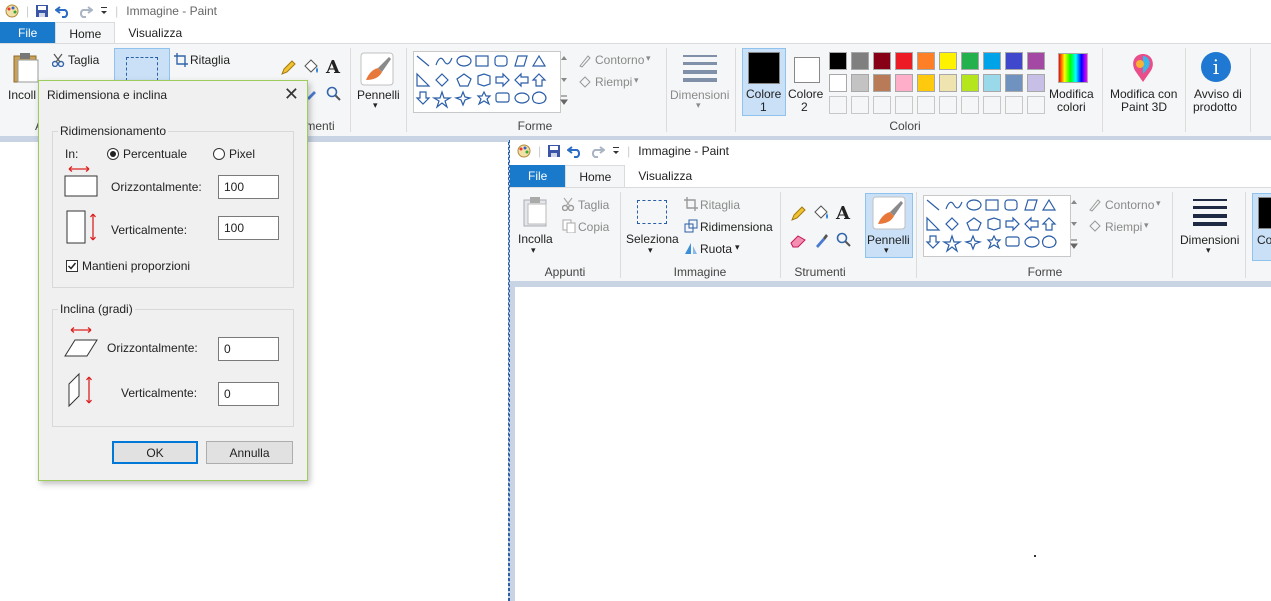  What do you see at coordinates (72, 266) in the screenshot?
I see `keep-ratio-checkbox` at bounding box center [72, 266].